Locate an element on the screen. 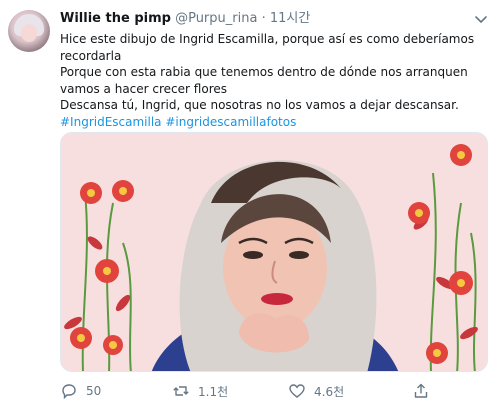 This screenshot has width=500, height=408. share-icon is located at coordinates (421, 390).